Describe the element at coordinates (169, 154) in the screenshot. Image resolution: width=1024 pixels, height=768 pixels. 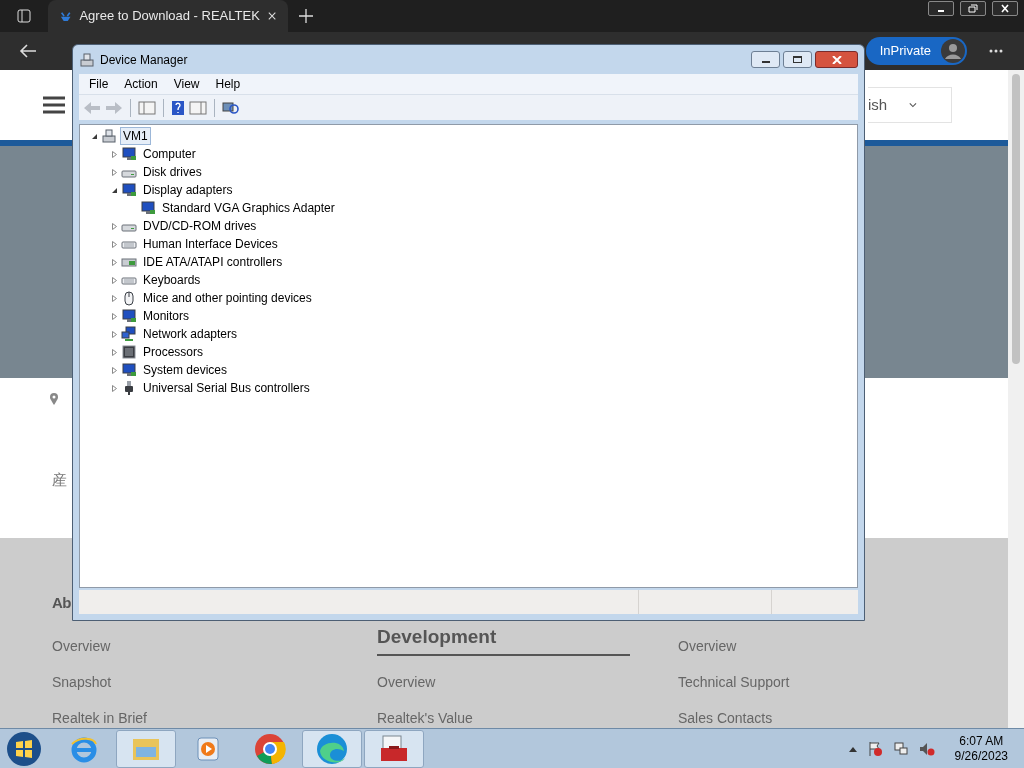
I see `tree-item: Computer` at that location.